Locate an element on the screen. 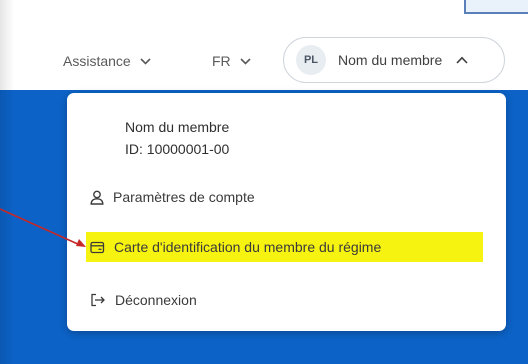 Image resolution: width=528 pixels, height=364 pixels. menu-item-account-settings: Paramètres de compte is located at coordinates (172, 197).